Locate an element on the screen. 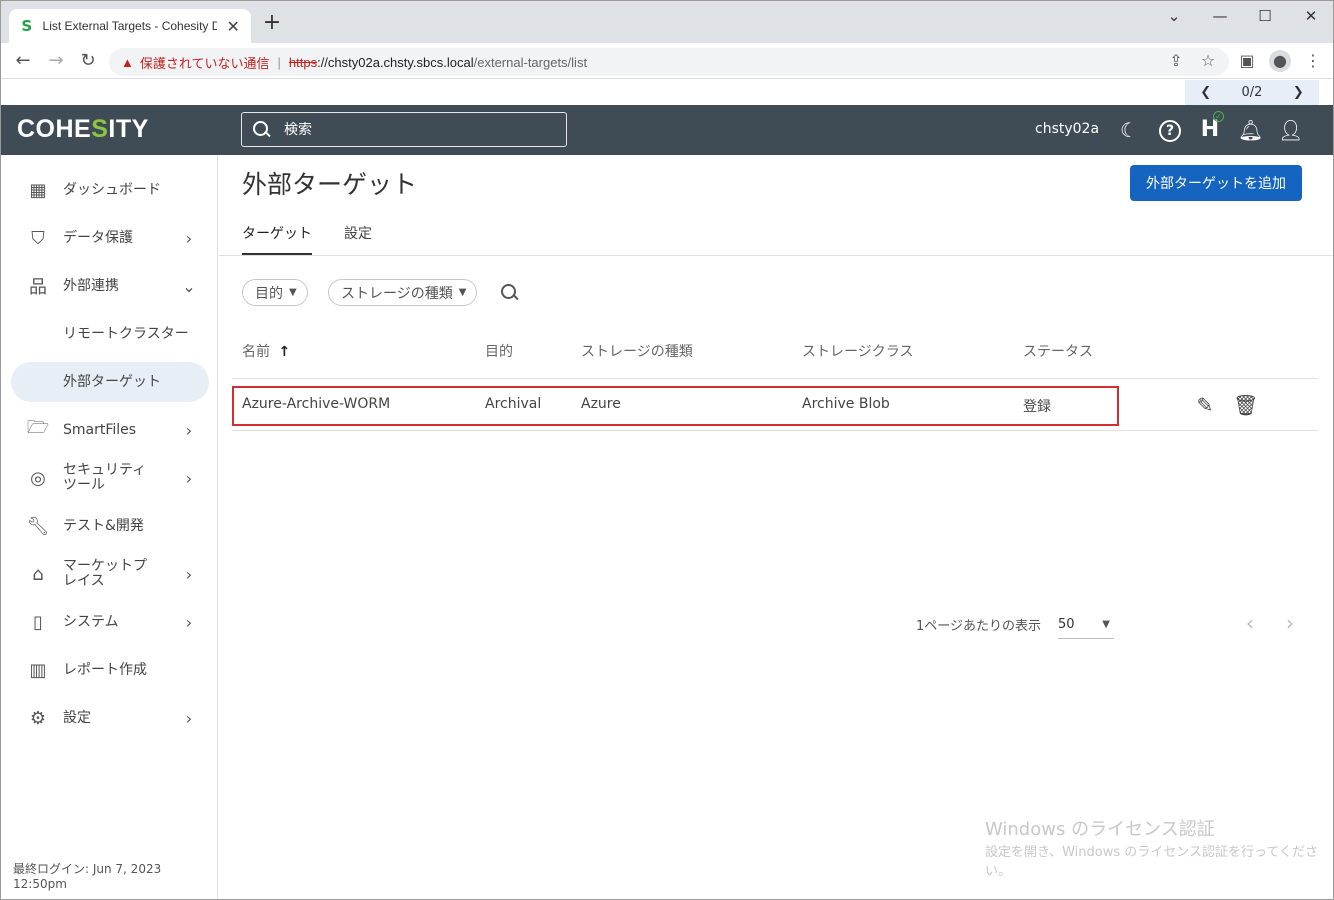  filter-search-icon is located at coordinates (510, 293).